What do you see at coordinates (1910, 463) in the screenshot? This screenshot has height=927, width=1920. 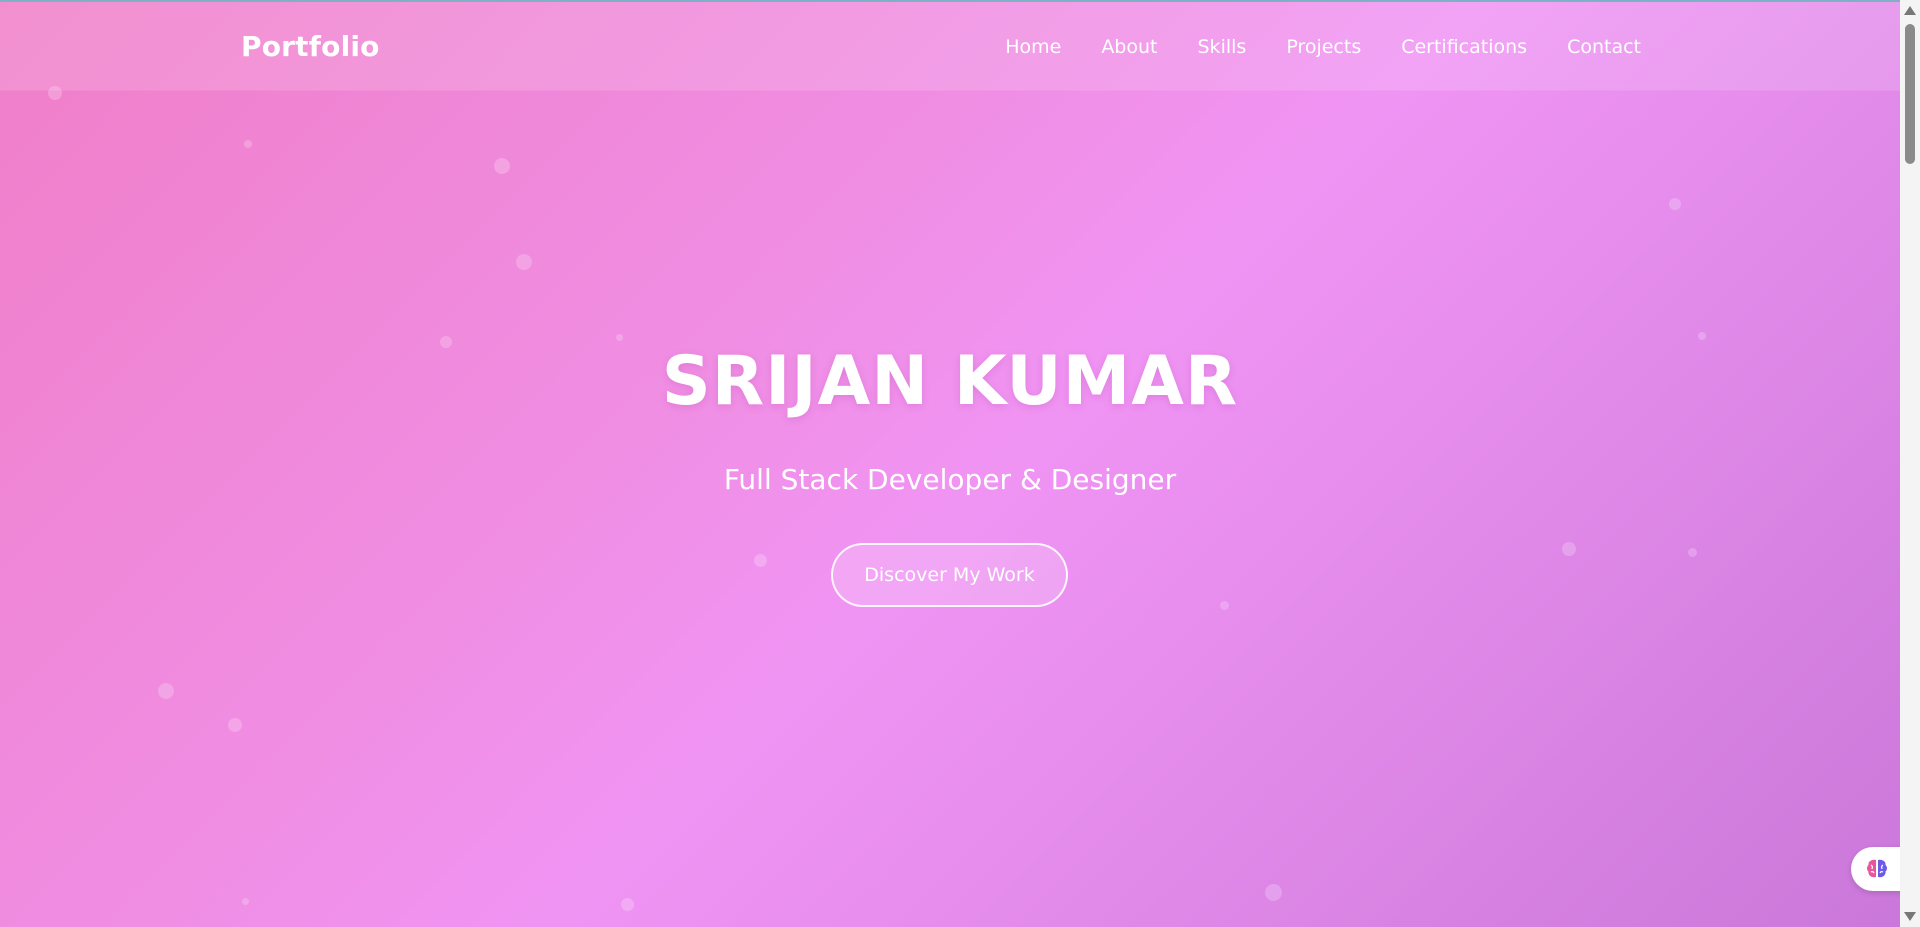 I see `page-scrollbar` at bounding box center [1910, 463].